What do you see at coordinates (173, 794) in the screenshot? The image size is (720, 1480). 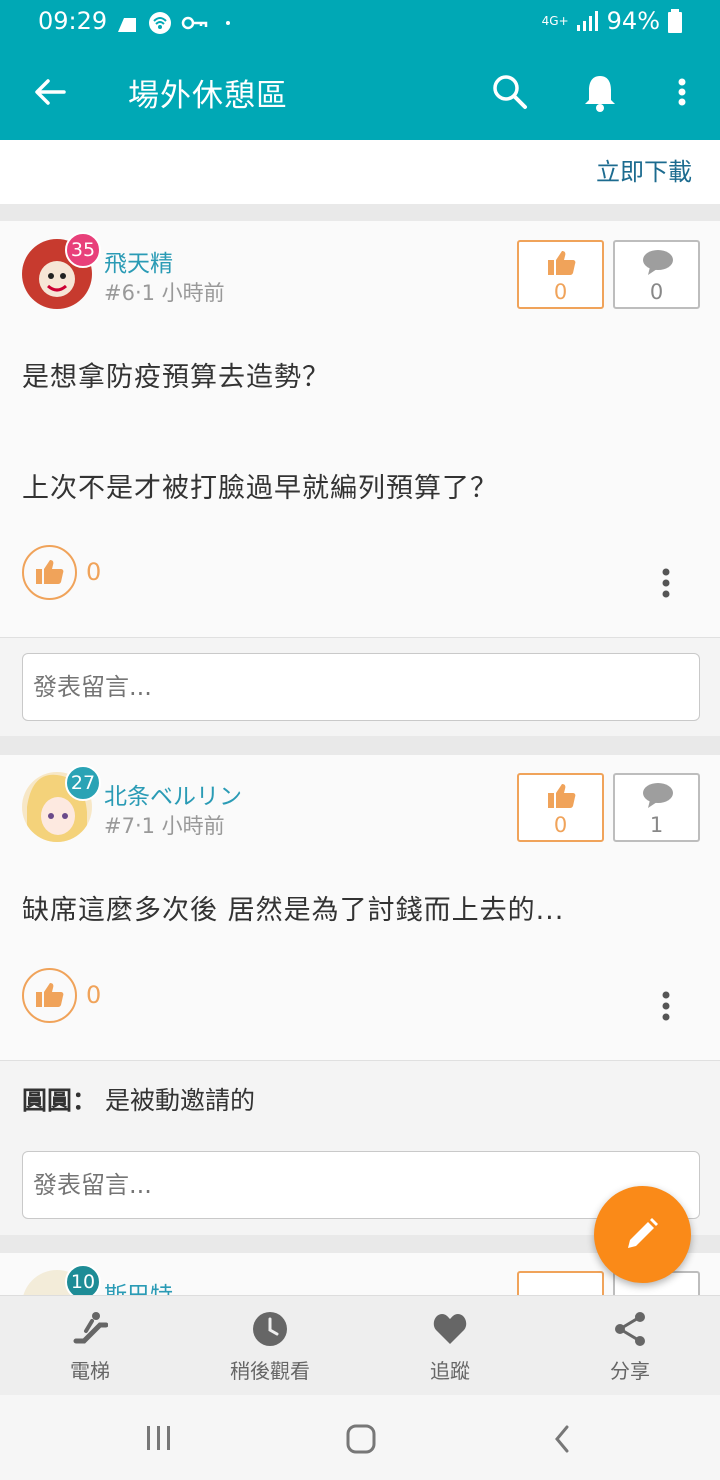 I see `username: 北条ベルリン` at bounding box center [173, 794].